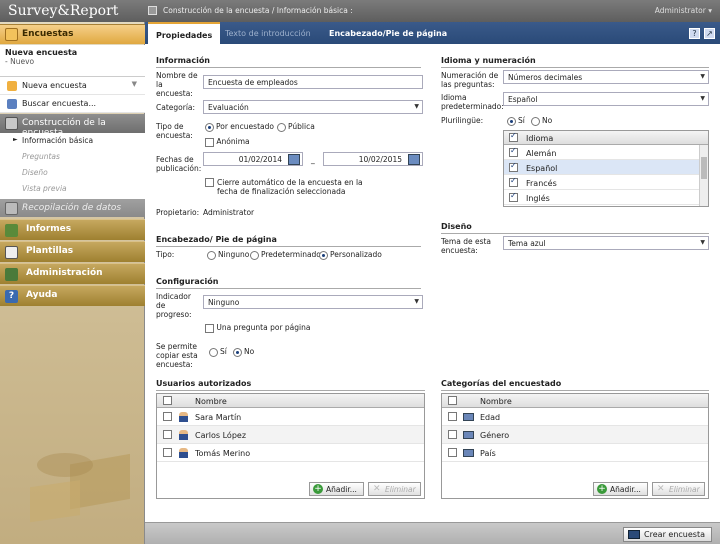 The height and width of the screenshot is (544, 720). Describe the element at coordinates (72, 11) in the screenshot. I see `app-logo: Survey&Report` at that location.